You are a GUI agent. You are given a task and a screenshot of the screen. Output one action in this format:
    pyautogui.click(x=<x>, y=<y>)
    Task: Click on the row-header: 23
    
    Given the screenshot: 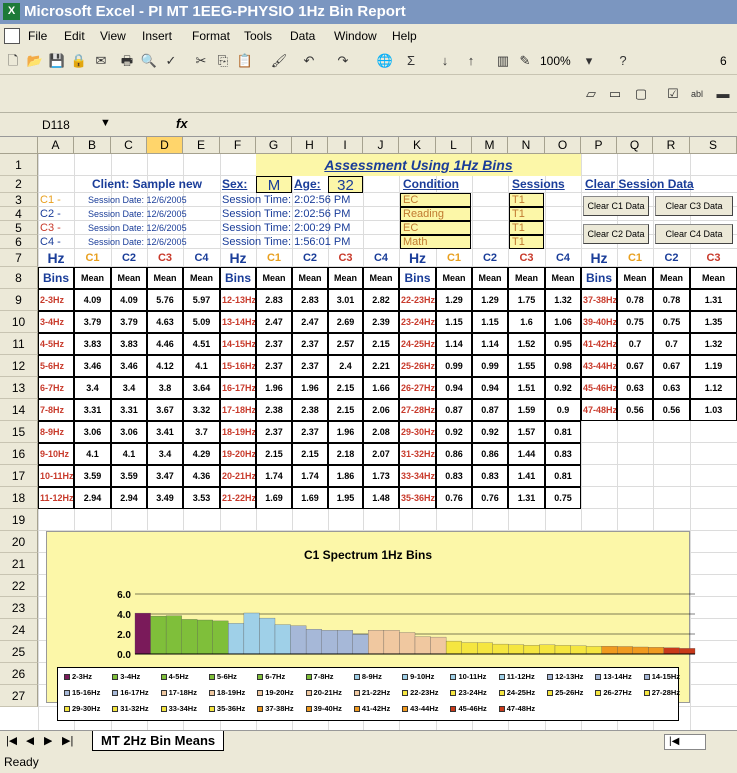 What is the action you would take?
    pyautogui.click(x=19, y=608)
    